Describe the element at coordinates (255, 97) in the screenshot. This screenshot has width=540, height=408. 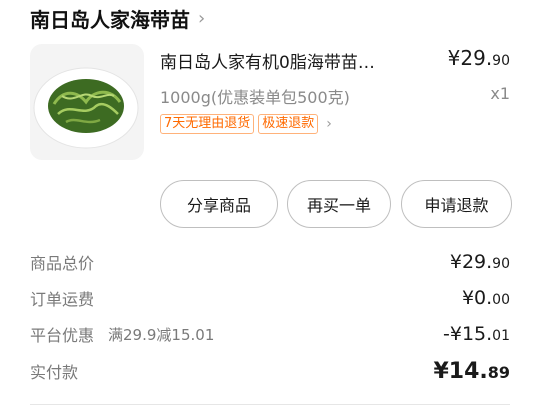
I see `product-spec: 1000g(优惠装单包500克)` at that location.